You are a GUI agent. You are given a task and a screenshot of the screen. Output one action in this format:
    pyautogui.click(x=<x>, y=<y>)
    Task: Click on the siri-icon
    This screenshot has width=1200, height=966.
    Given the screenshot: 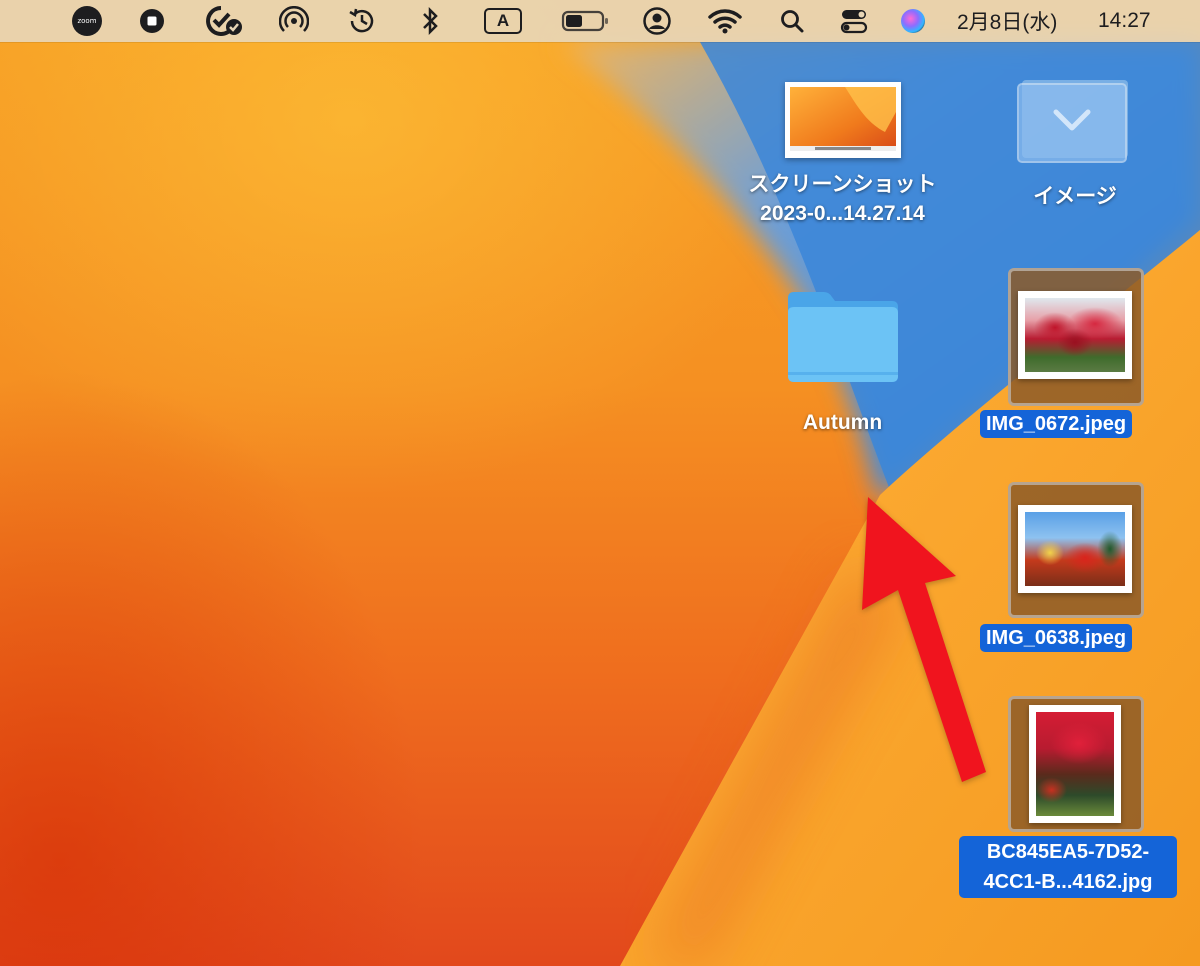 What is the action you would take?
    pyautogui.click(x=913, y=21)
    